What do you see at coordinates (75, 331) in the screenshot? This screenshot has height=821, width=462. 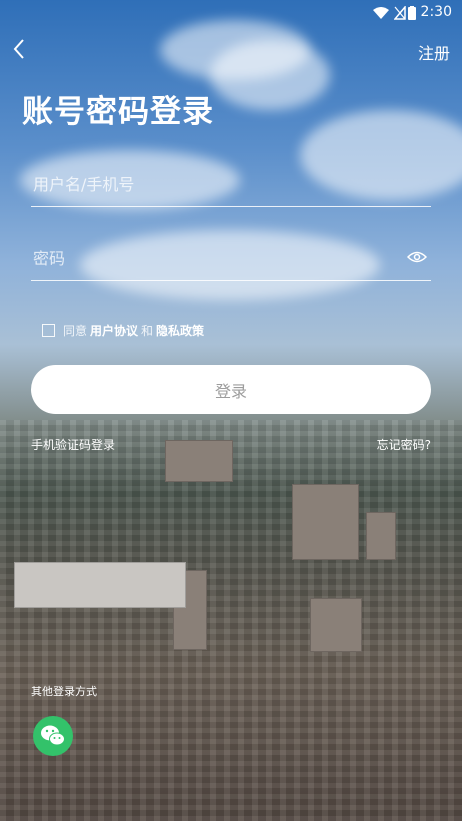 I see `agreement-prefix: 同意` at bounding box center [75, 331].